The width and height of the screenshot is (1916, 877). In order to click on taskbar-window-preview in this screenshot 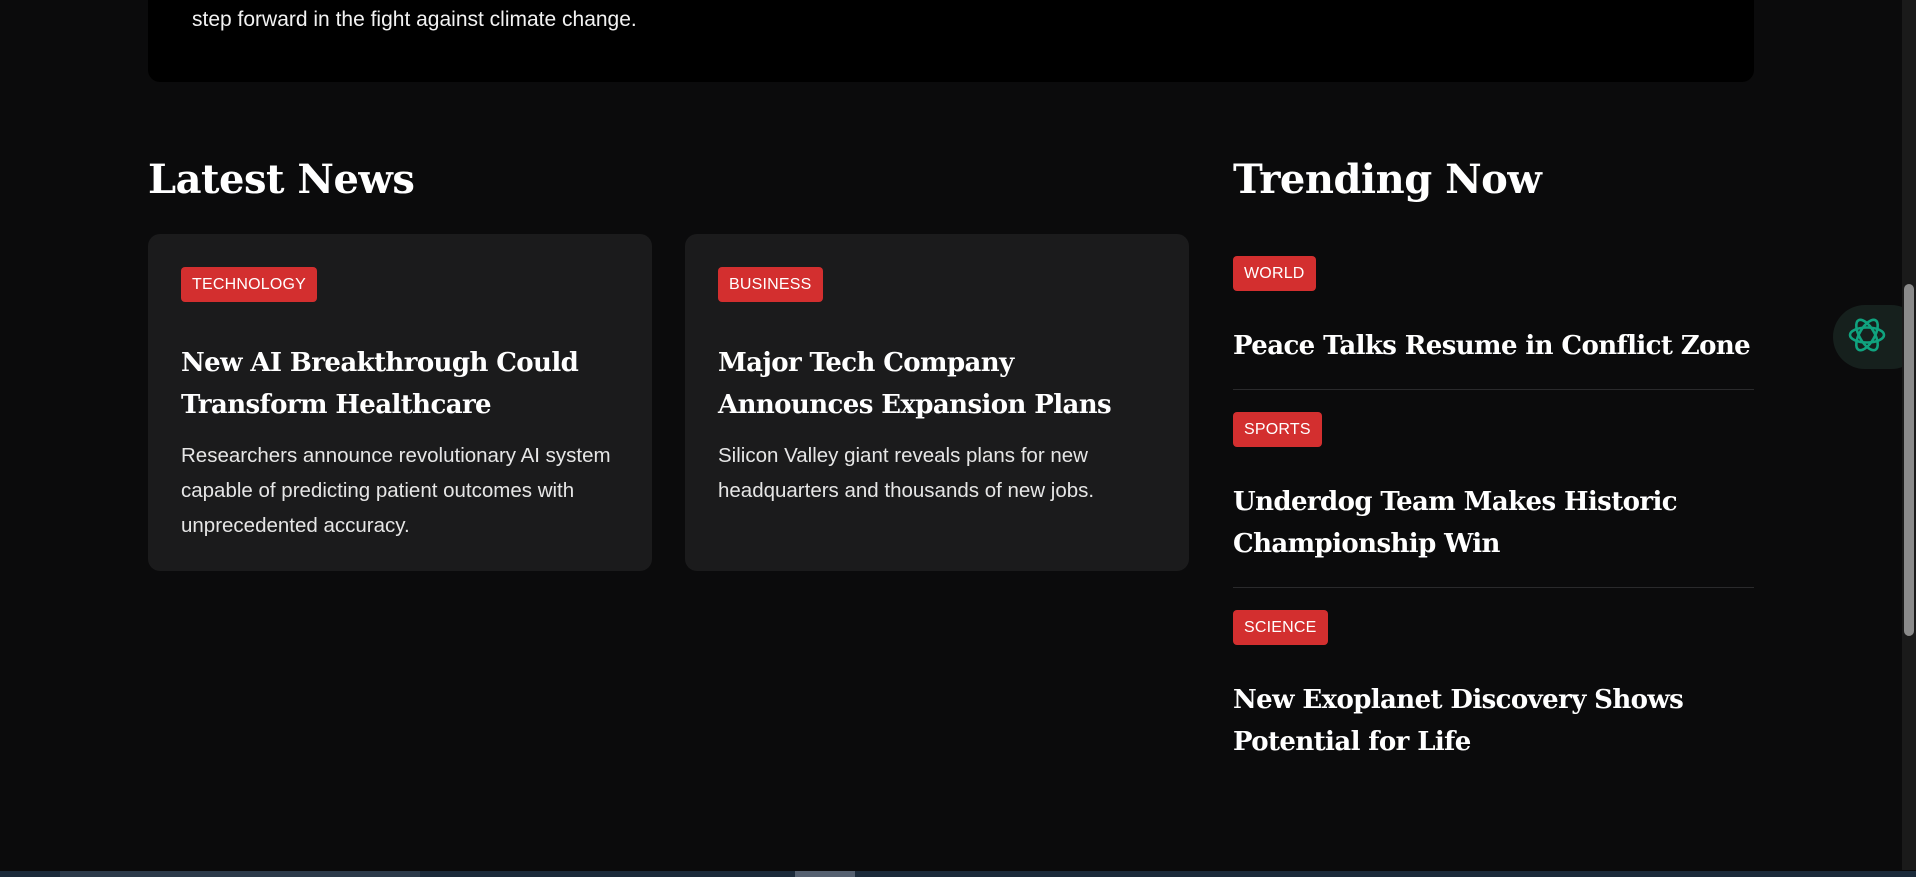, I will do `click(240, 874)`.